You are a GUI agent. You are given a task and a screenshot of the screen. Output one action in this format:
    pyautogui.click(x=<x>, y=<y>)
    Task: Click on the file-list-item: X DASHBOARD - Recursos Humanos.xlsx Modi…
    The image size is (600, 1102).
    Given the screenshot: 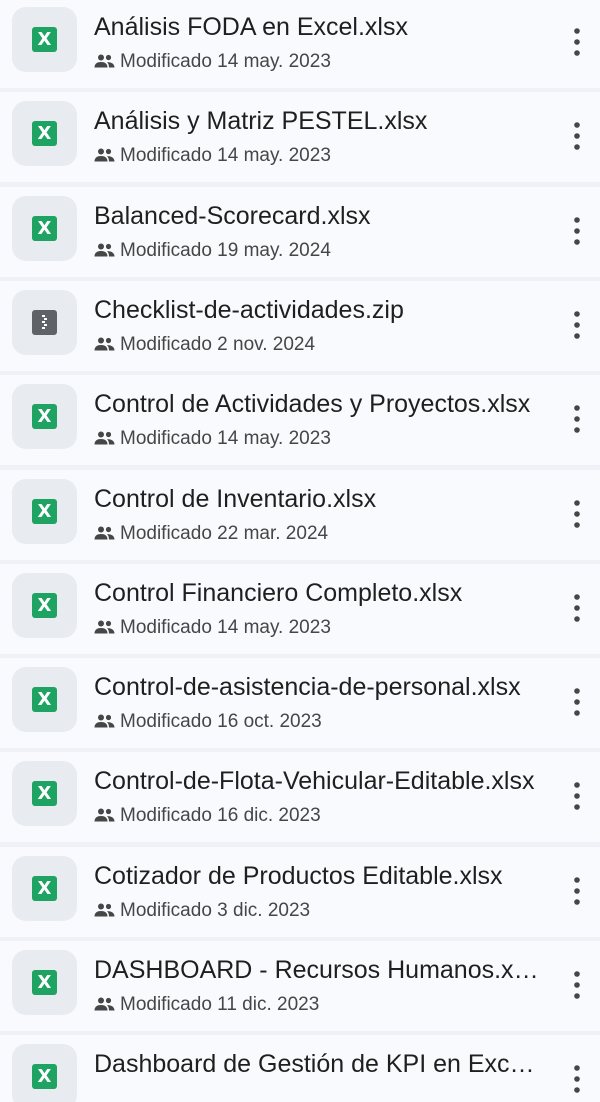 What is the action you would take?
    pyautogui.click(x=300, y=986)
    